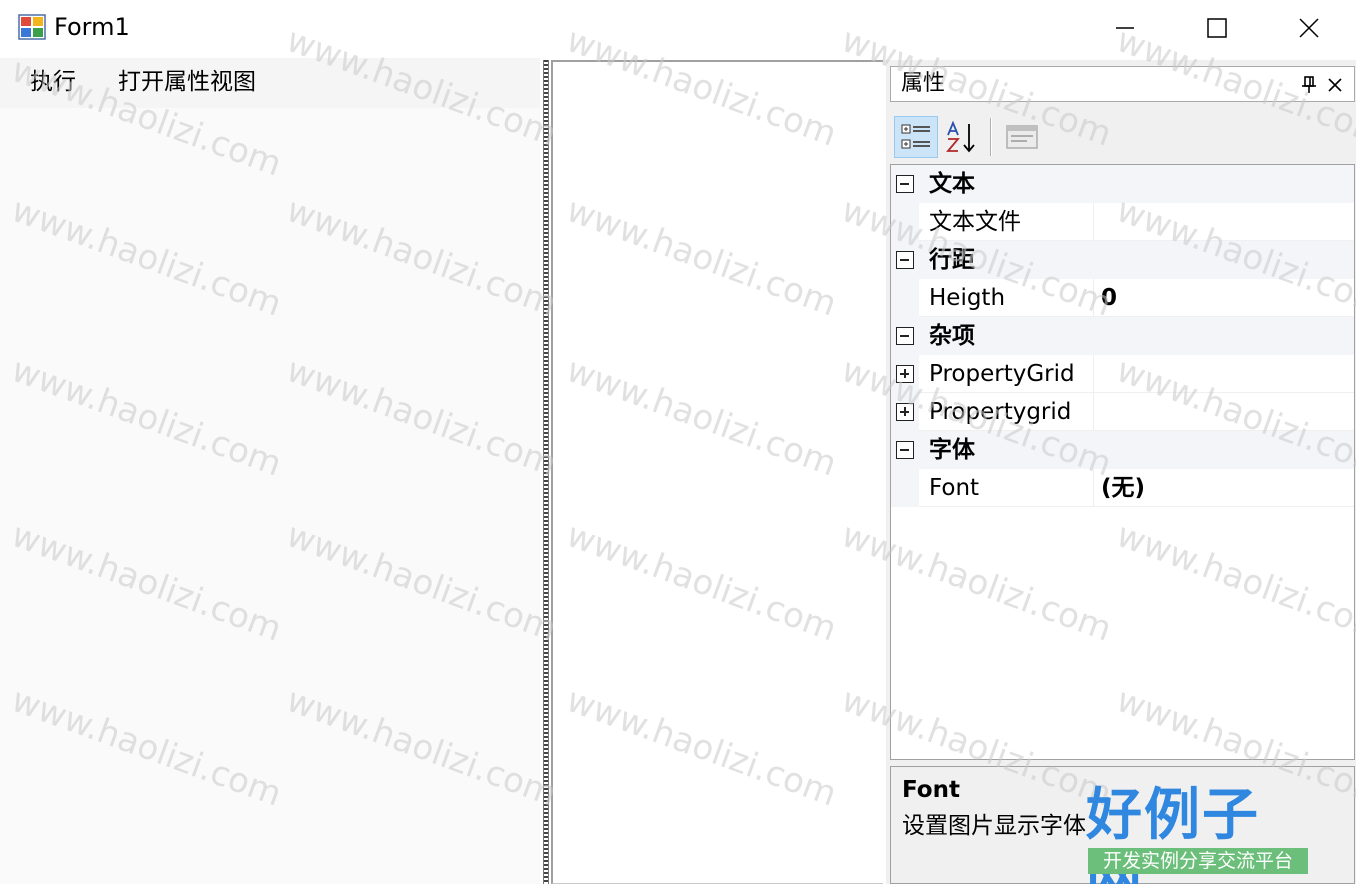 This screenshot has width=1356, height=884. I want to click on category-label: 文本, so click(952, 184).